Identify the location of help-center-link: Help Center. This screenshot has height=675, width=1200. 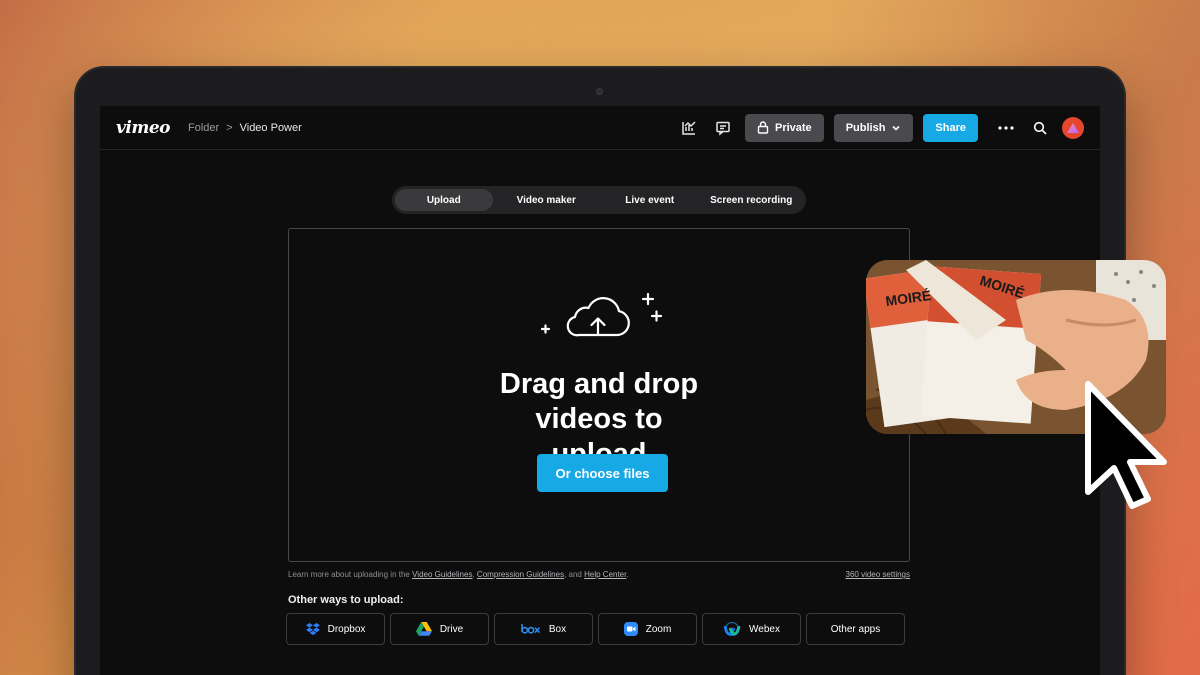
(605, 574).